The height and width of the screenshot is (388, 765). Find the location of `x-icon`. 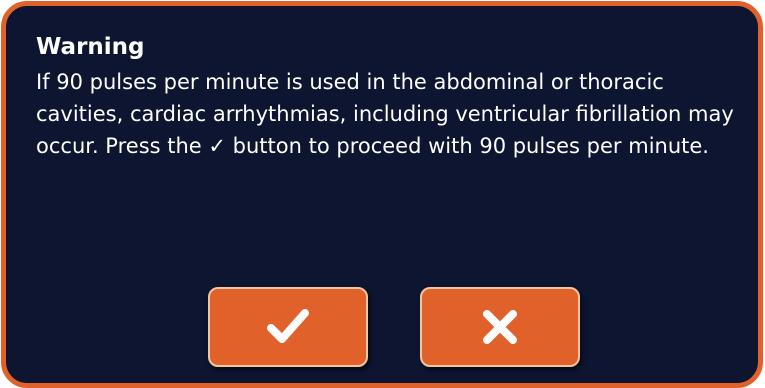

x-icon is located at coordinates (500, 327).